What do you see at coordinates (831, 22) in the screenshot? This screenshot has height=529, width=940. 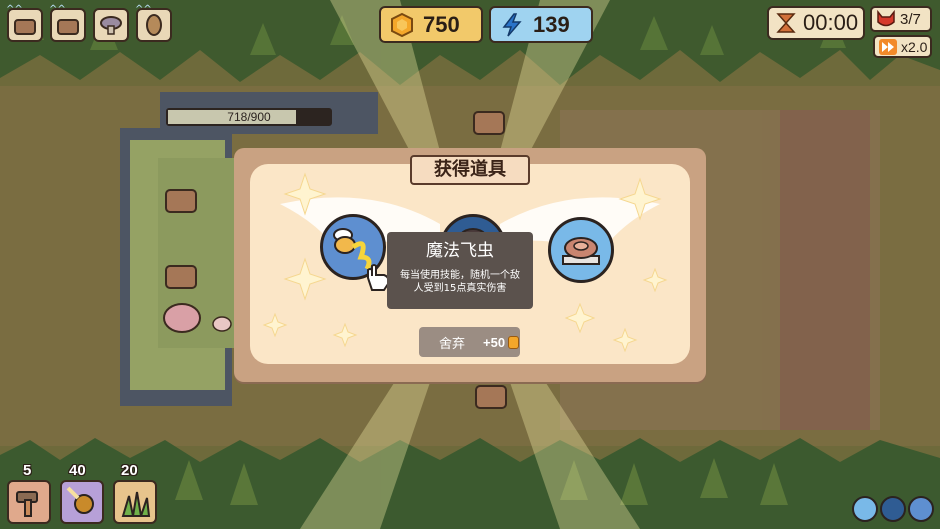 I see `timer-value: 00:00` at bounding box center [831, 22].